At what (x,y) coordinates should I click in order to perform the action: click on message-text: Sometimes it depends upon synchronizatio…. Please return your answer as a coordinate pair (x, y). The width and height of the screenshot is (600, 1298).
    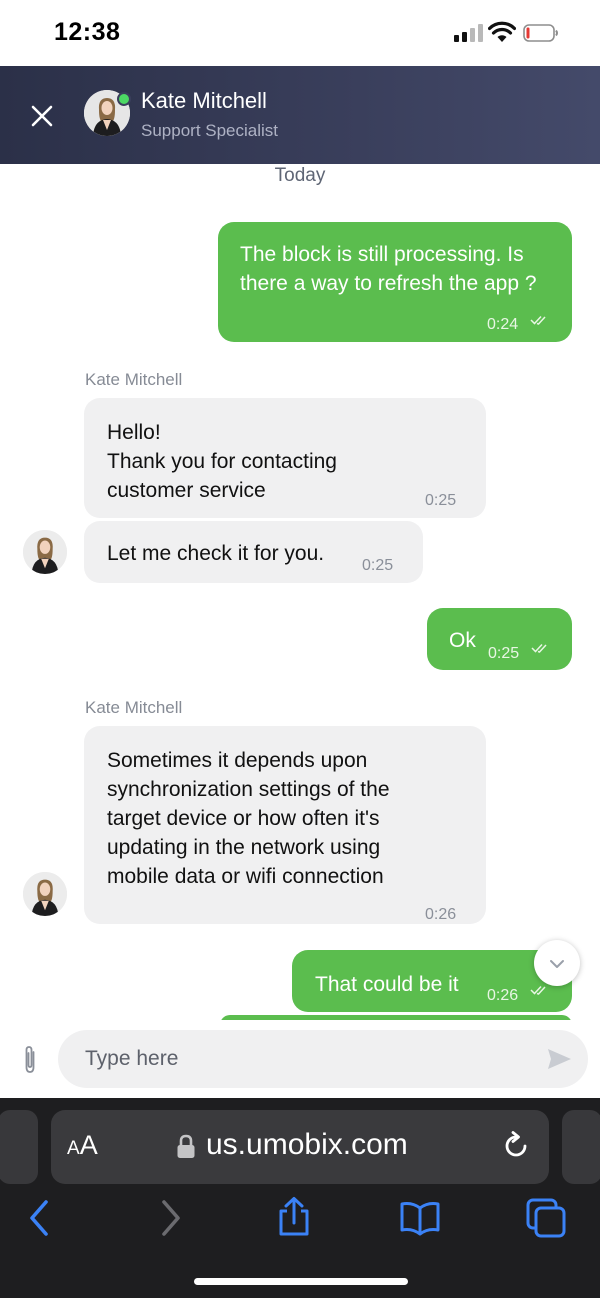
    Looking at the image, I should click on (248, 818).